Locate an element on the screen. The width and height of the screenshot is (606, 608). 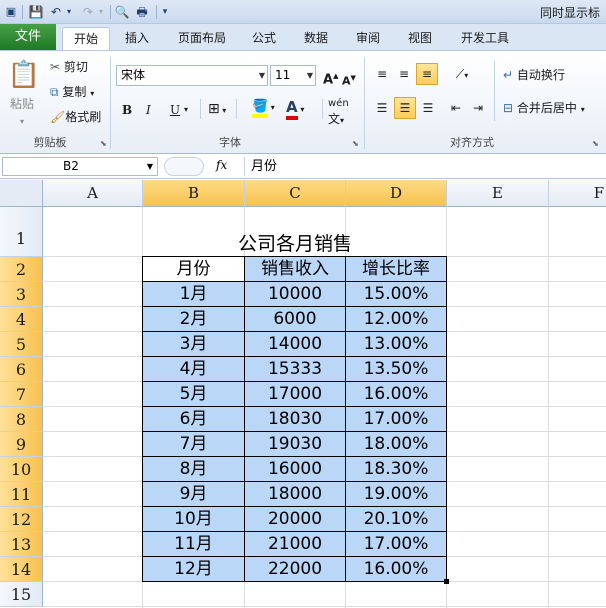
table-cell: 13.00% is located at coordinates (396, 344).